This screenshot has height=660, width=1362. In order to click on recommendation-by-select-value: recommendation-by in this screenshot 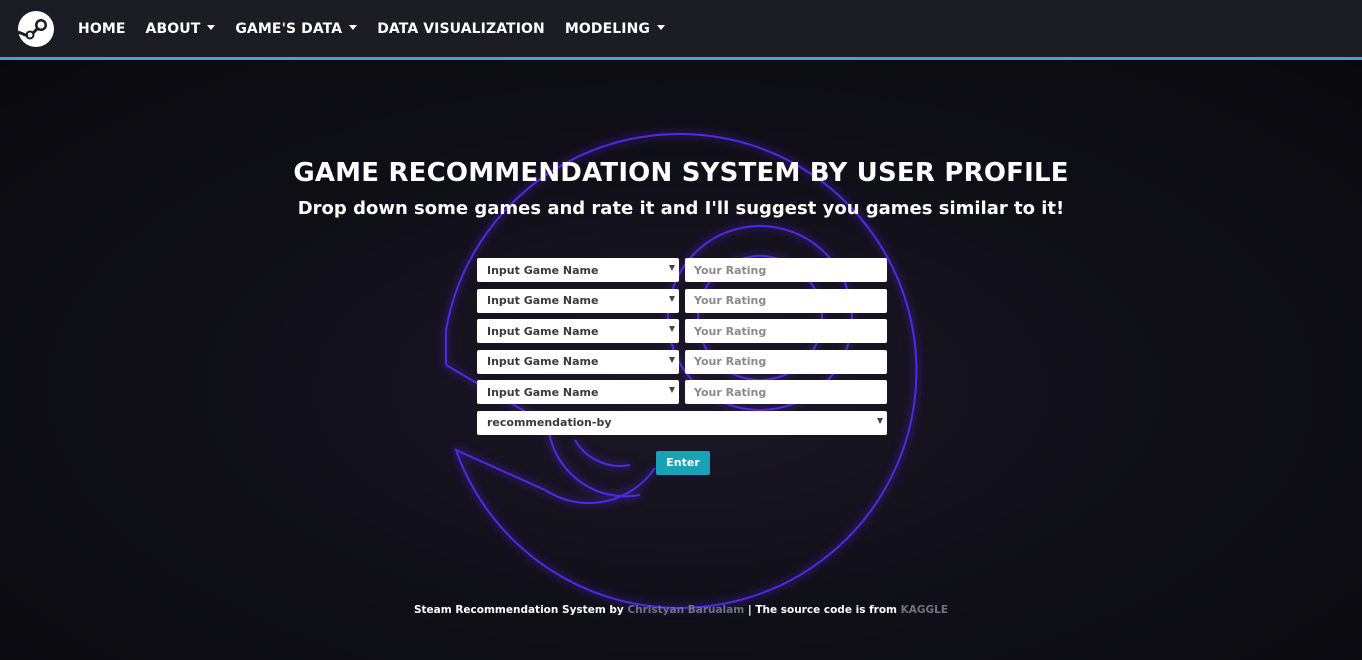, I will do `click(549, 423)`.